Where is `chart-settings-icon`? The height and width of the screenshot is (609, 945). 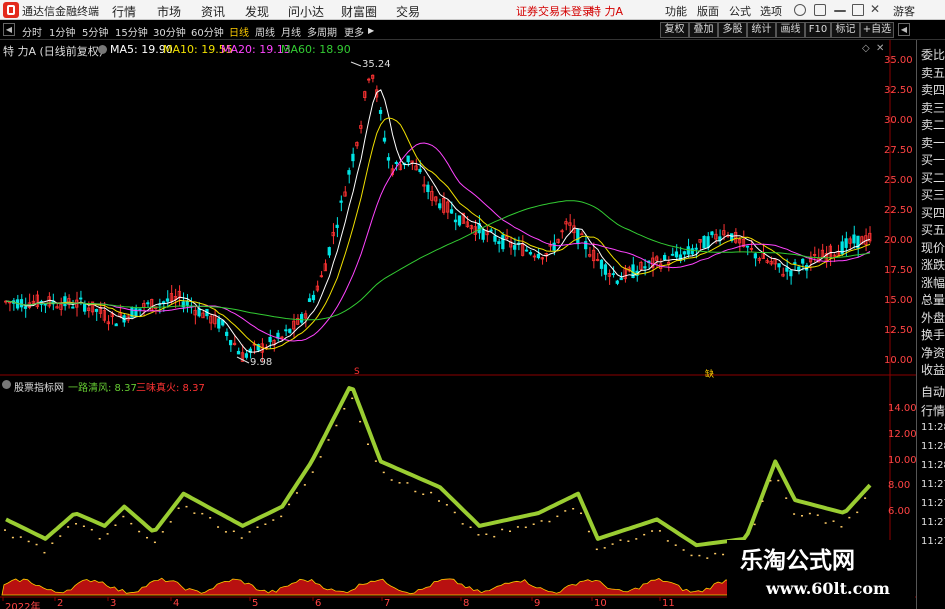 chart-settings-icon is located at coordinates (102, 49).